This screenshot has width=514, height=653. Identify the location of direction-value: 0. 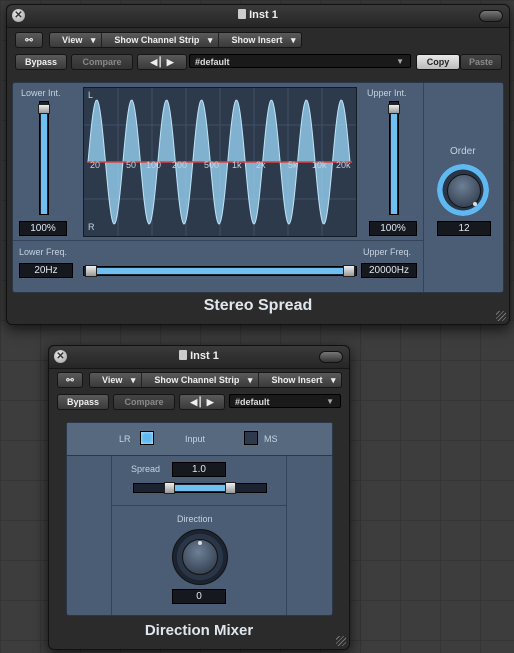
(199, 596).